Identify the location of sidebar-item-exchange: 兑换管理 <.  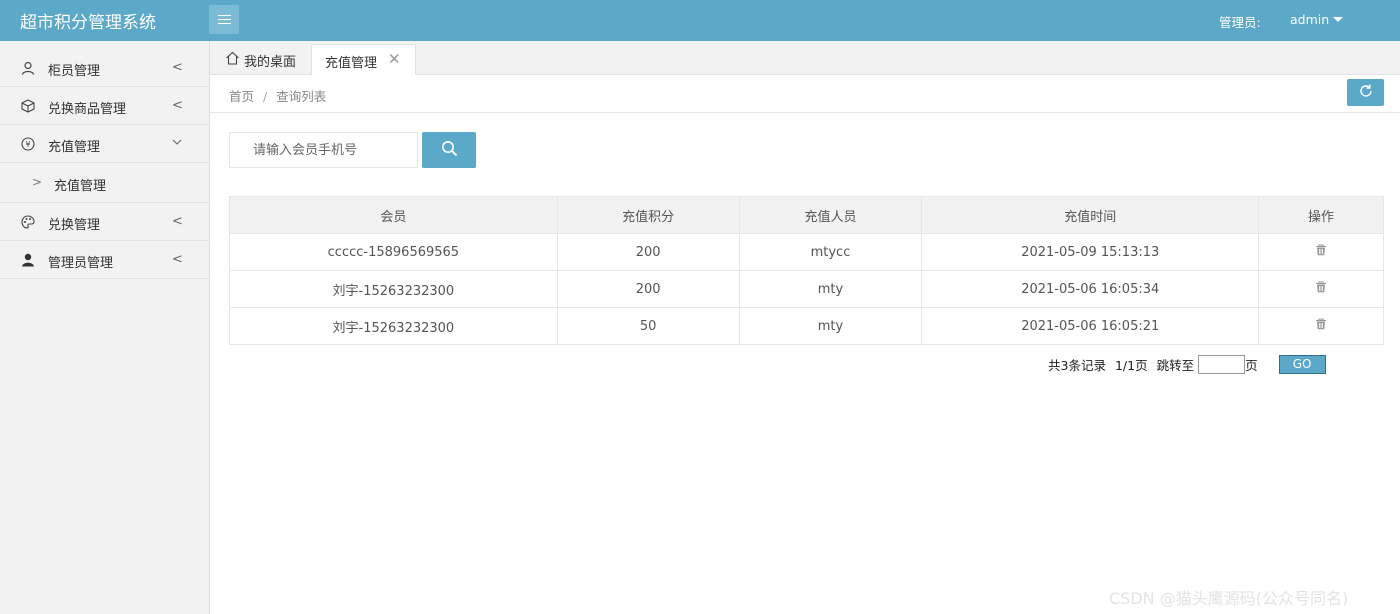
(104, 222).